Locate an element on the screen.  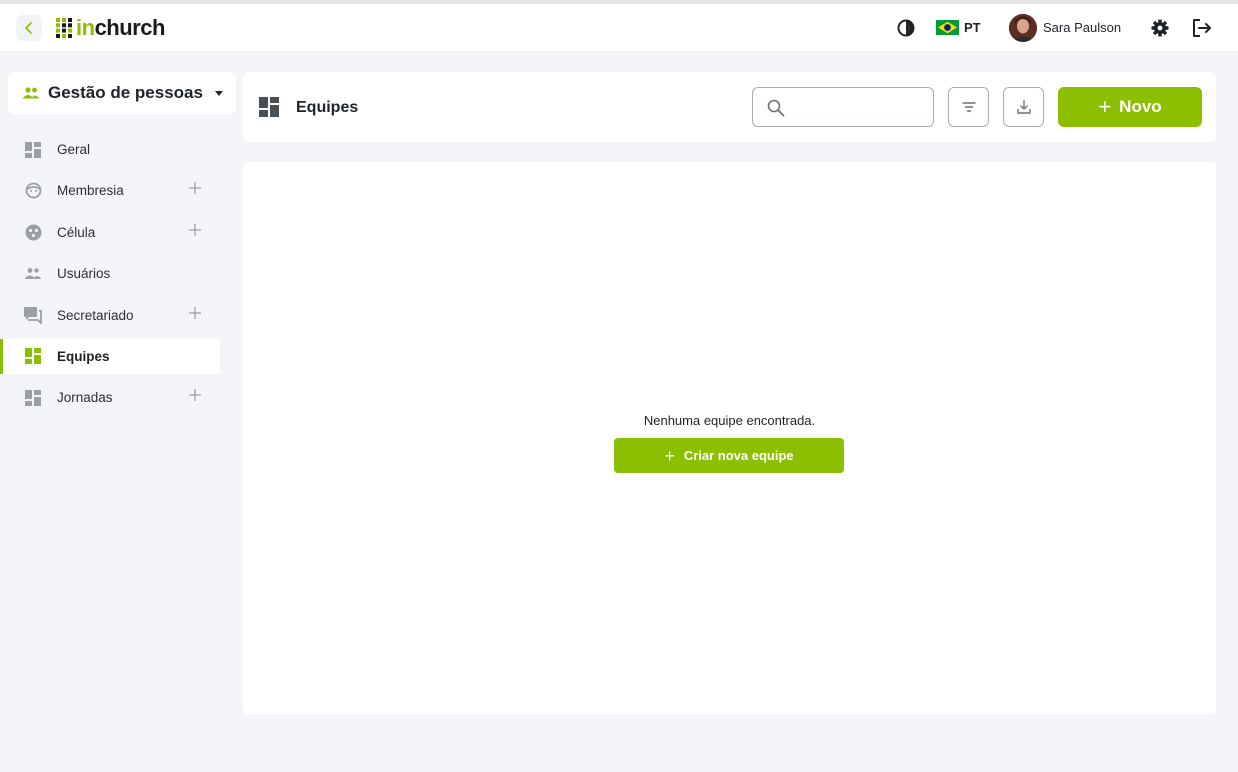
people-icon is located at coordinates (31, 93).